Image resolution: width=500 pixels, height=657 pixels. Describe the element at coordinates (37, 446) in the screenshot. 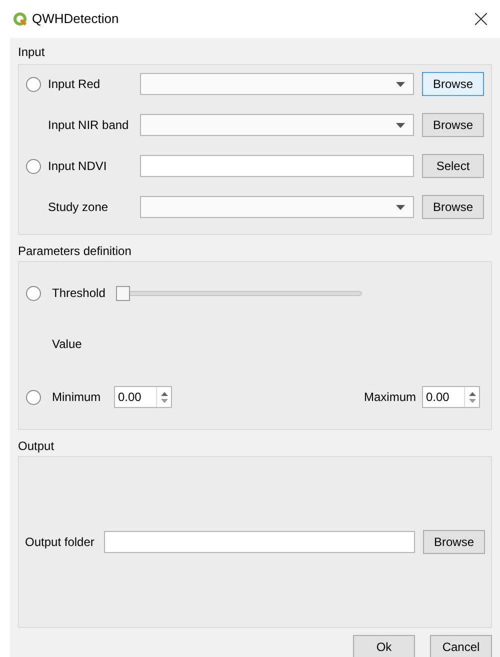

I see `section-title: Output` at that location.